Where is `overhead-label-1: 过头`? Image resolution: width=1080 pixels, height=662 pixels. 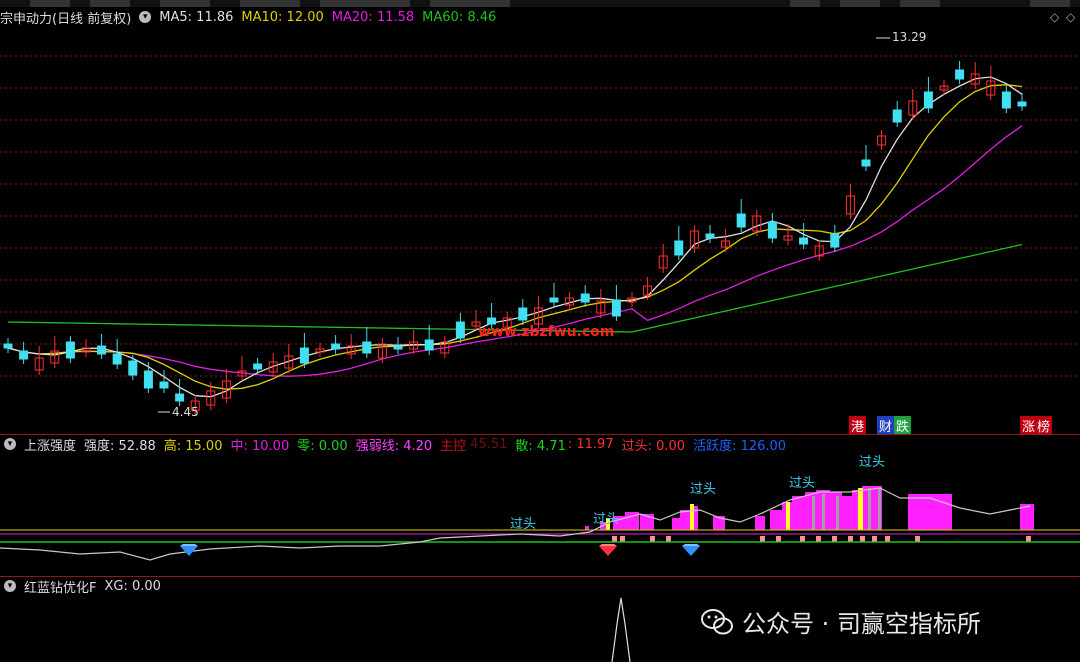
overhead-label-1: 过头 is located at coordinates (523, 524).